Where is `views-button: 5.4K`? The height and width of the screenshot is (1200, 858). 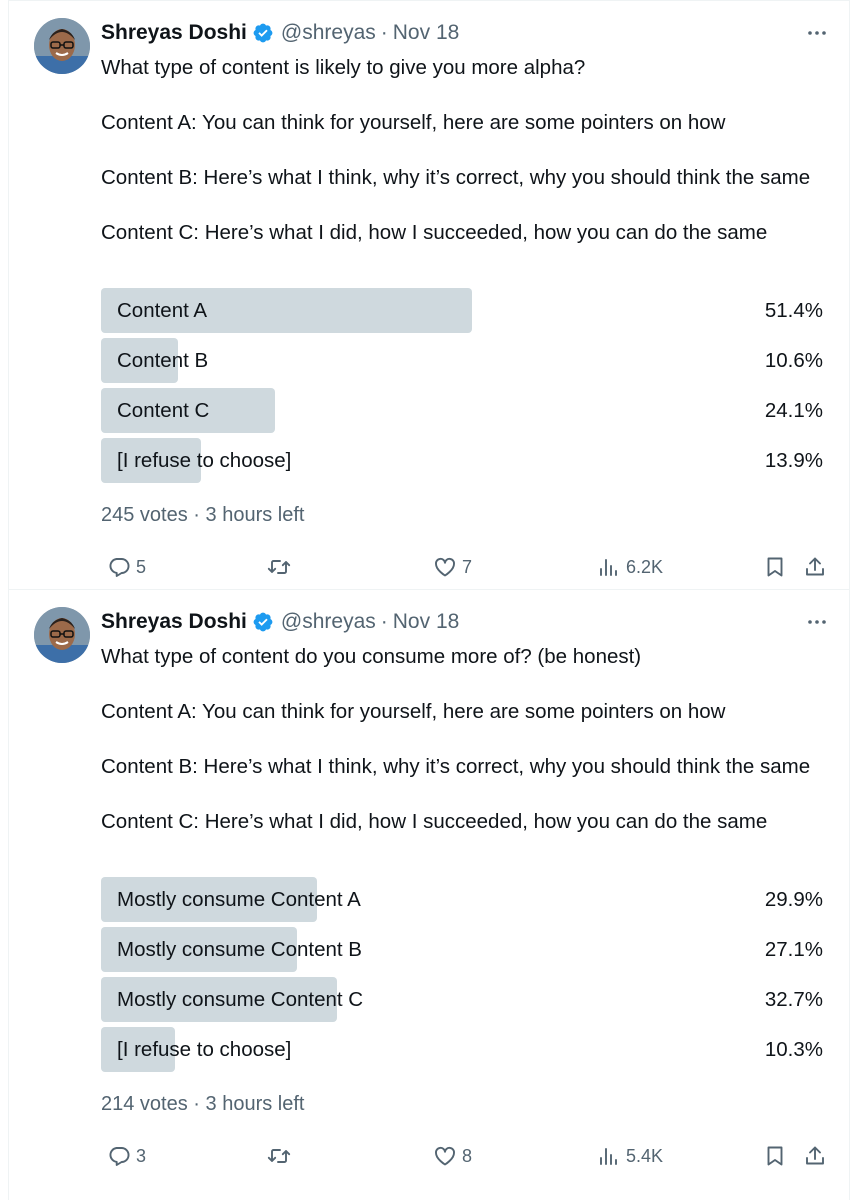
views-button: 5.4K is located at coordinates (630, 1156).